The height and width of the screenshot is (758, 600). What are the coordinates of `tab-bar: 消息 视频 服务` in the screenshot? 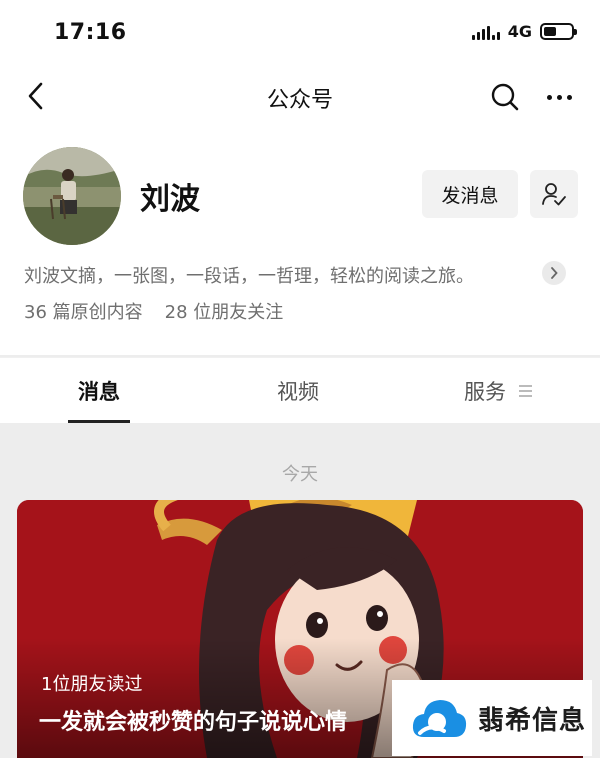 It's located at (300, 390).